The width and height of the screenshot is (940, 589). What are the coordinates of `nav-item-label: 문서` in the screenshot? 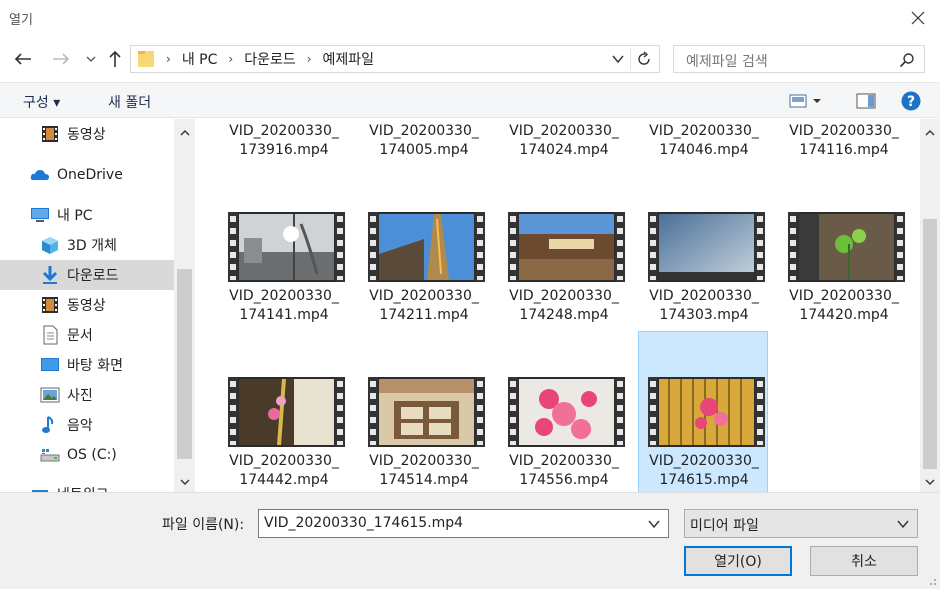 It's located at (80, 336).